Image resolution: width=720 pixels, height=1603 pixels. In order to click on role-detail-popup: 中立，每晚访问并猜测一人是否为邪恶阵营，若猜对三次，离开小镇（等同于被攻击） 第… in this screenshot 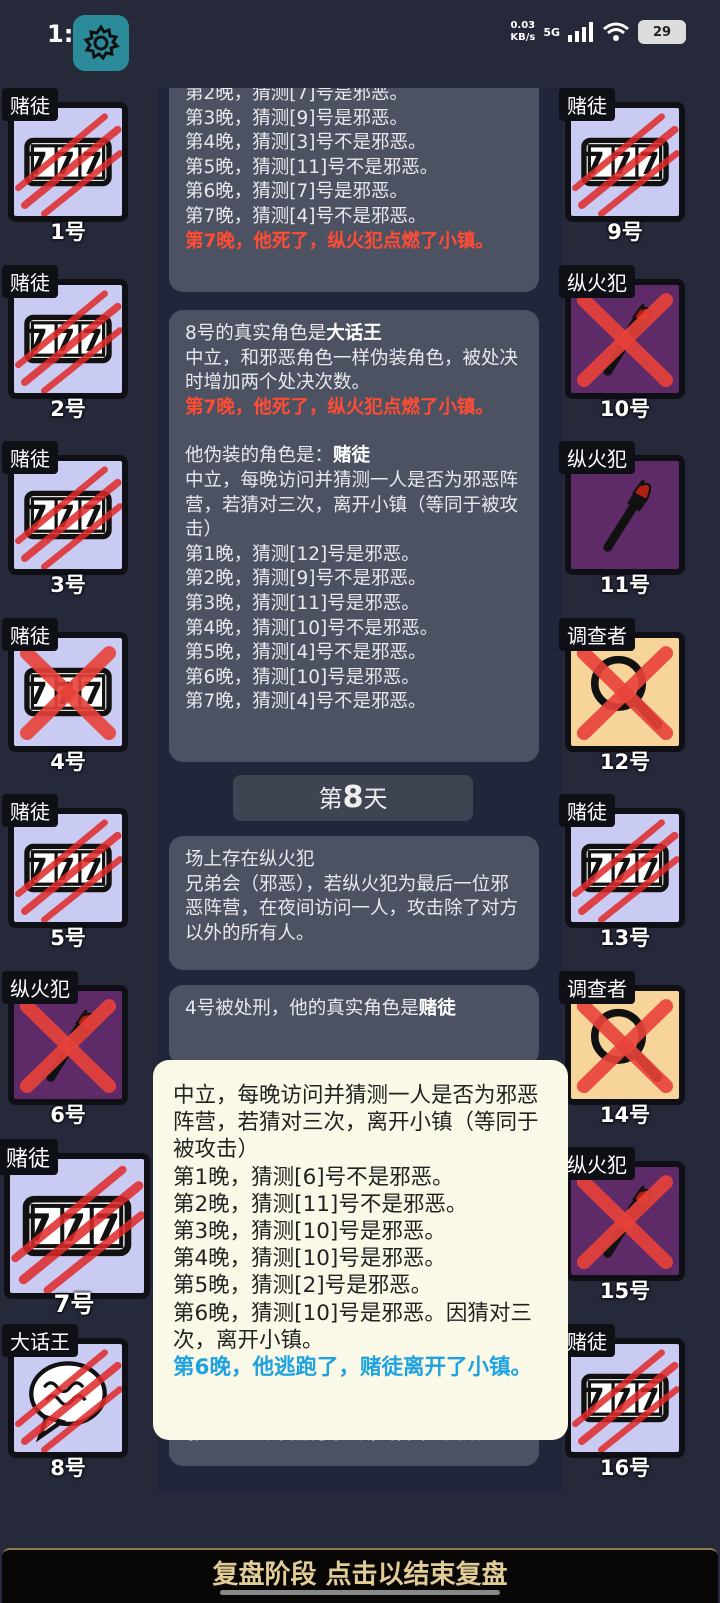, I will do `click(360, 1250)`.